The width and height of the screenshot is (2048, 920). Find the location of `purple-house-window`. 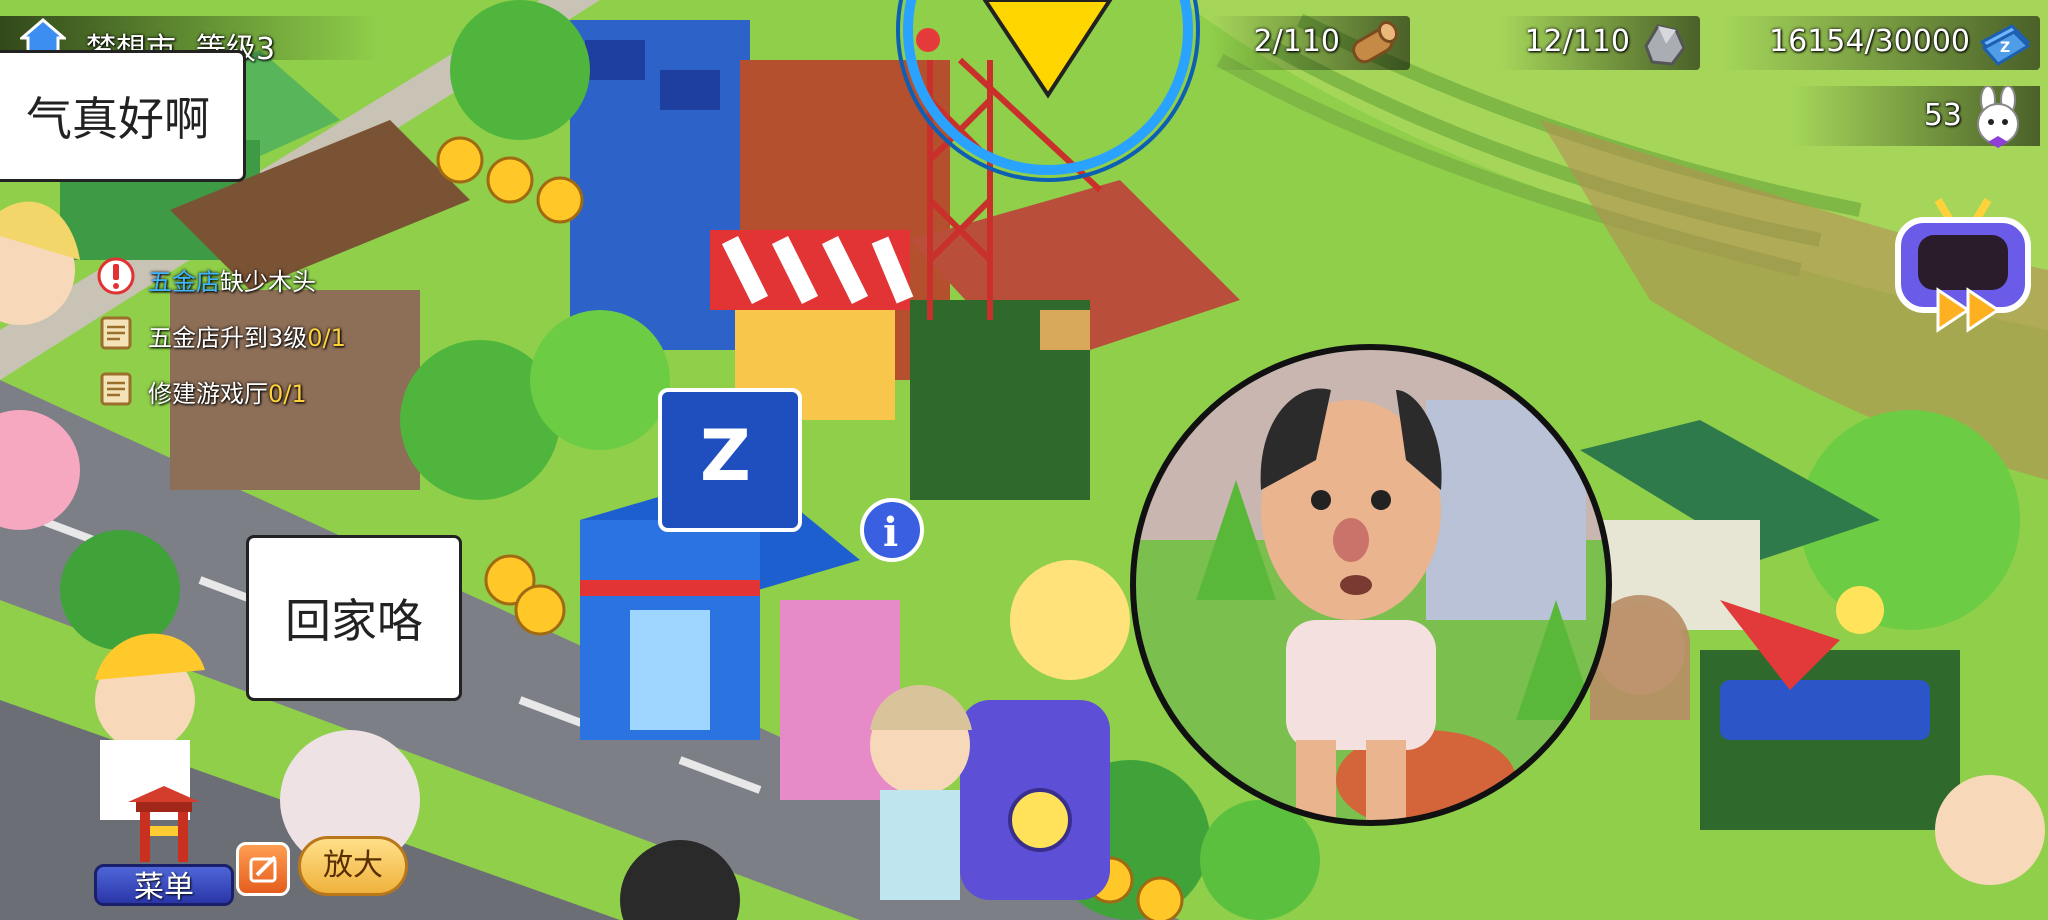

purple-house-window is located at coordinates (1040, 820).